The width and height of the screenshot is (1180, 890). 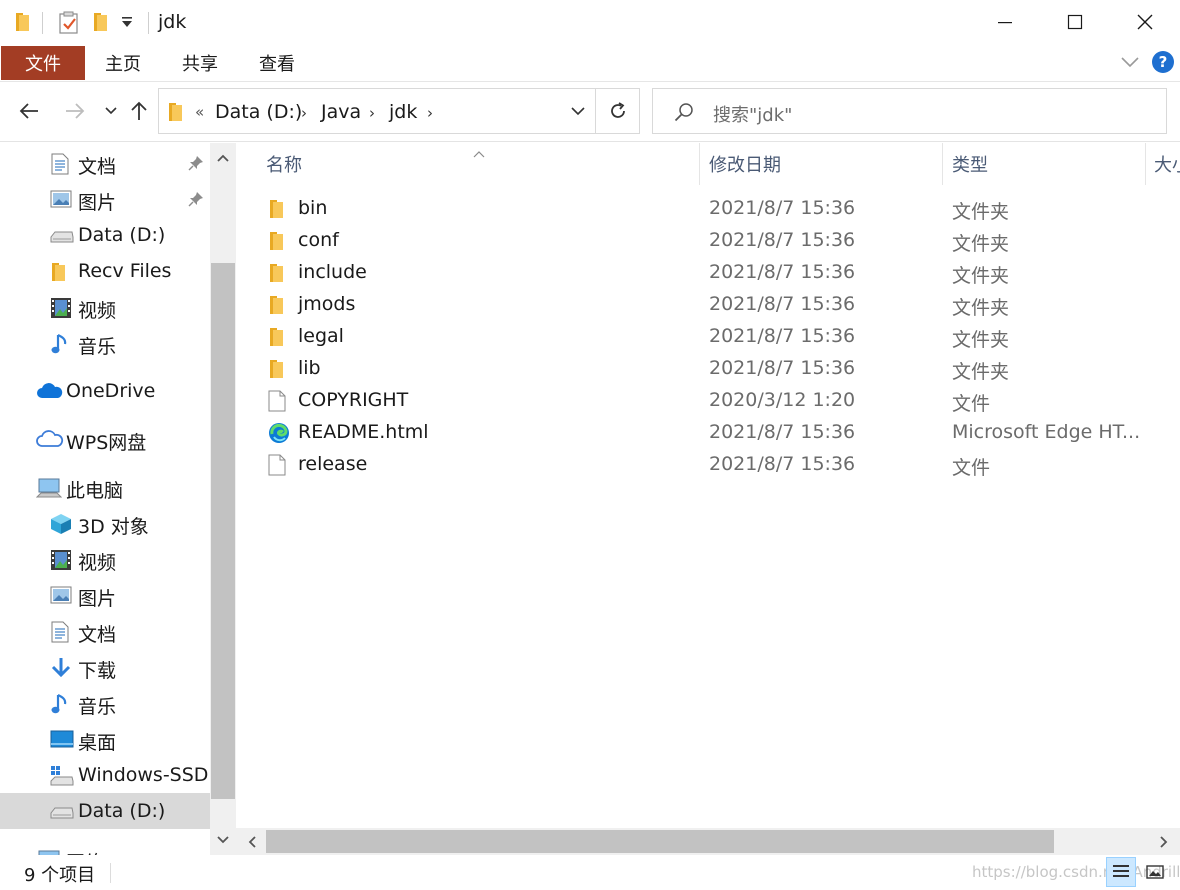 I want to click on column-header-date: 修改日期, so click(x=745, y=164).